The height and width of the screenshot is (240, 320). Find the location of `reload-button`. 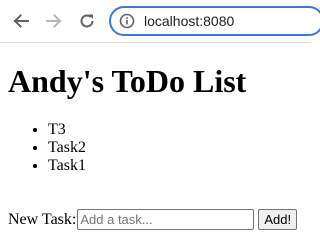

reload-button is located at coordinates (87, 21).